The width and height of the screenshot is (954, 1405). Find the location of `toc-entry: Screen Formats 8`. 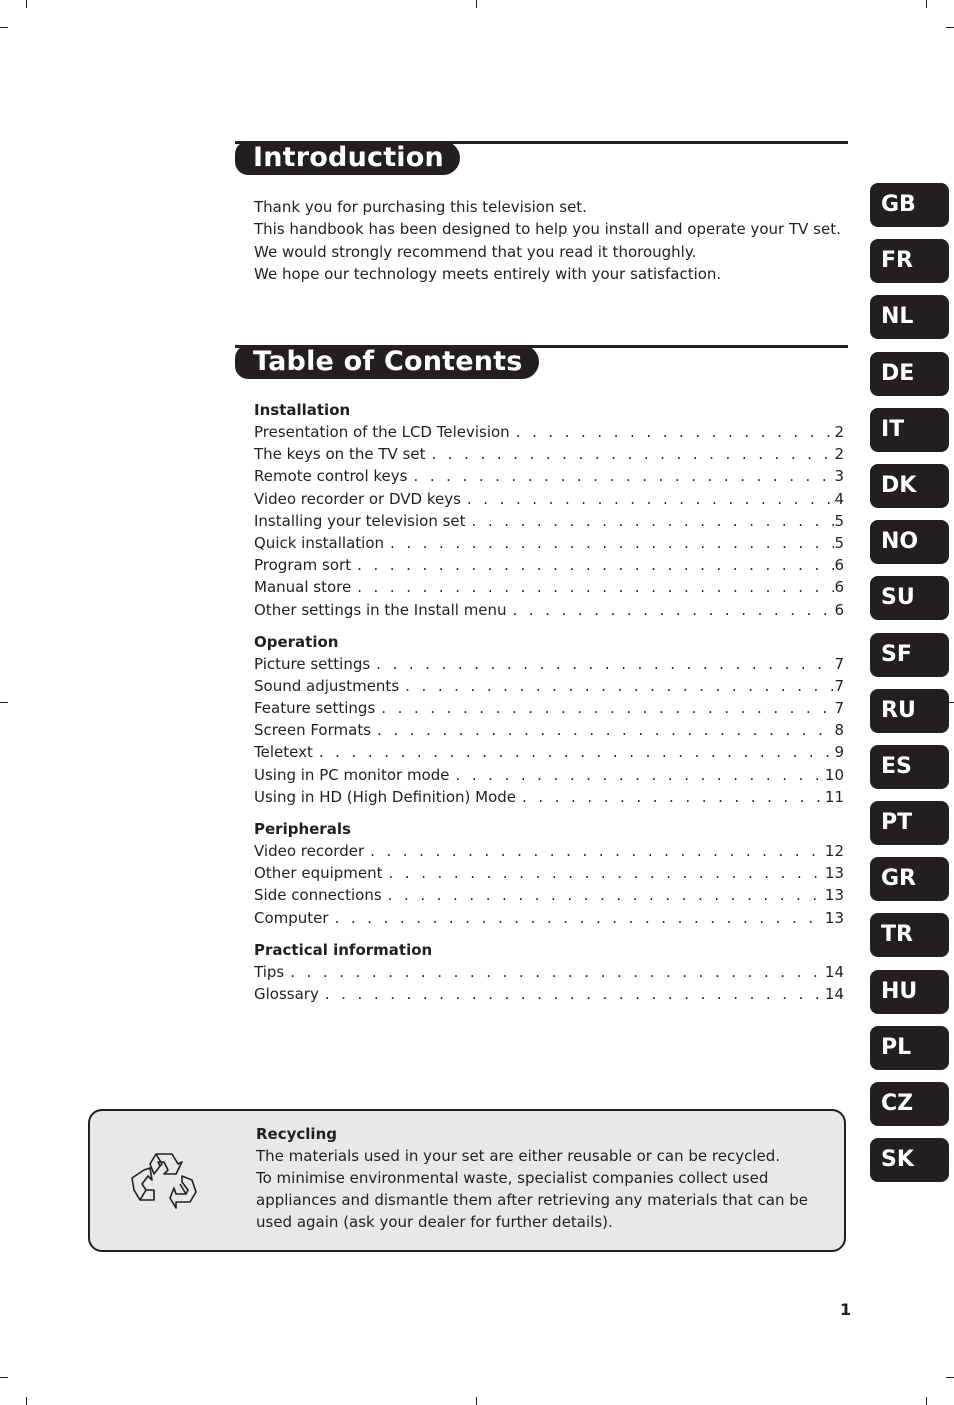

toc-entry: Screen Formats 8 is located at coordinates (549, 730).